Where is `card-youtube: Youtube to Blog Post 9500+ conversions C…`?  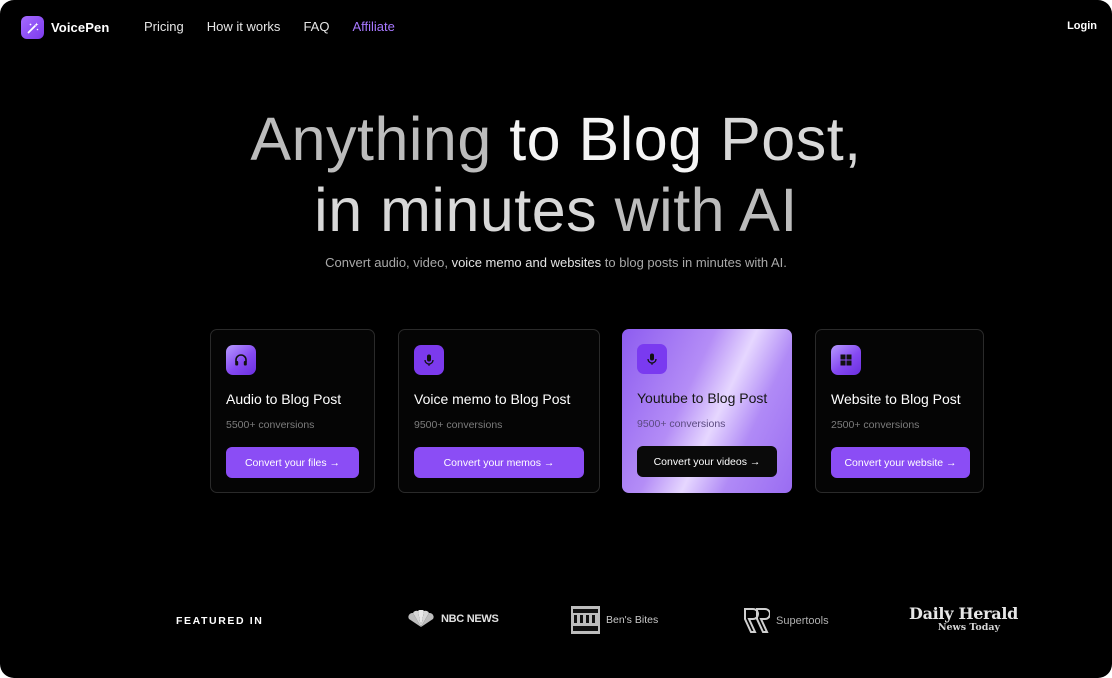 card-youtube: Youtube to Blog Post 9500+ conversions C… is located at coordinates (707, 411).